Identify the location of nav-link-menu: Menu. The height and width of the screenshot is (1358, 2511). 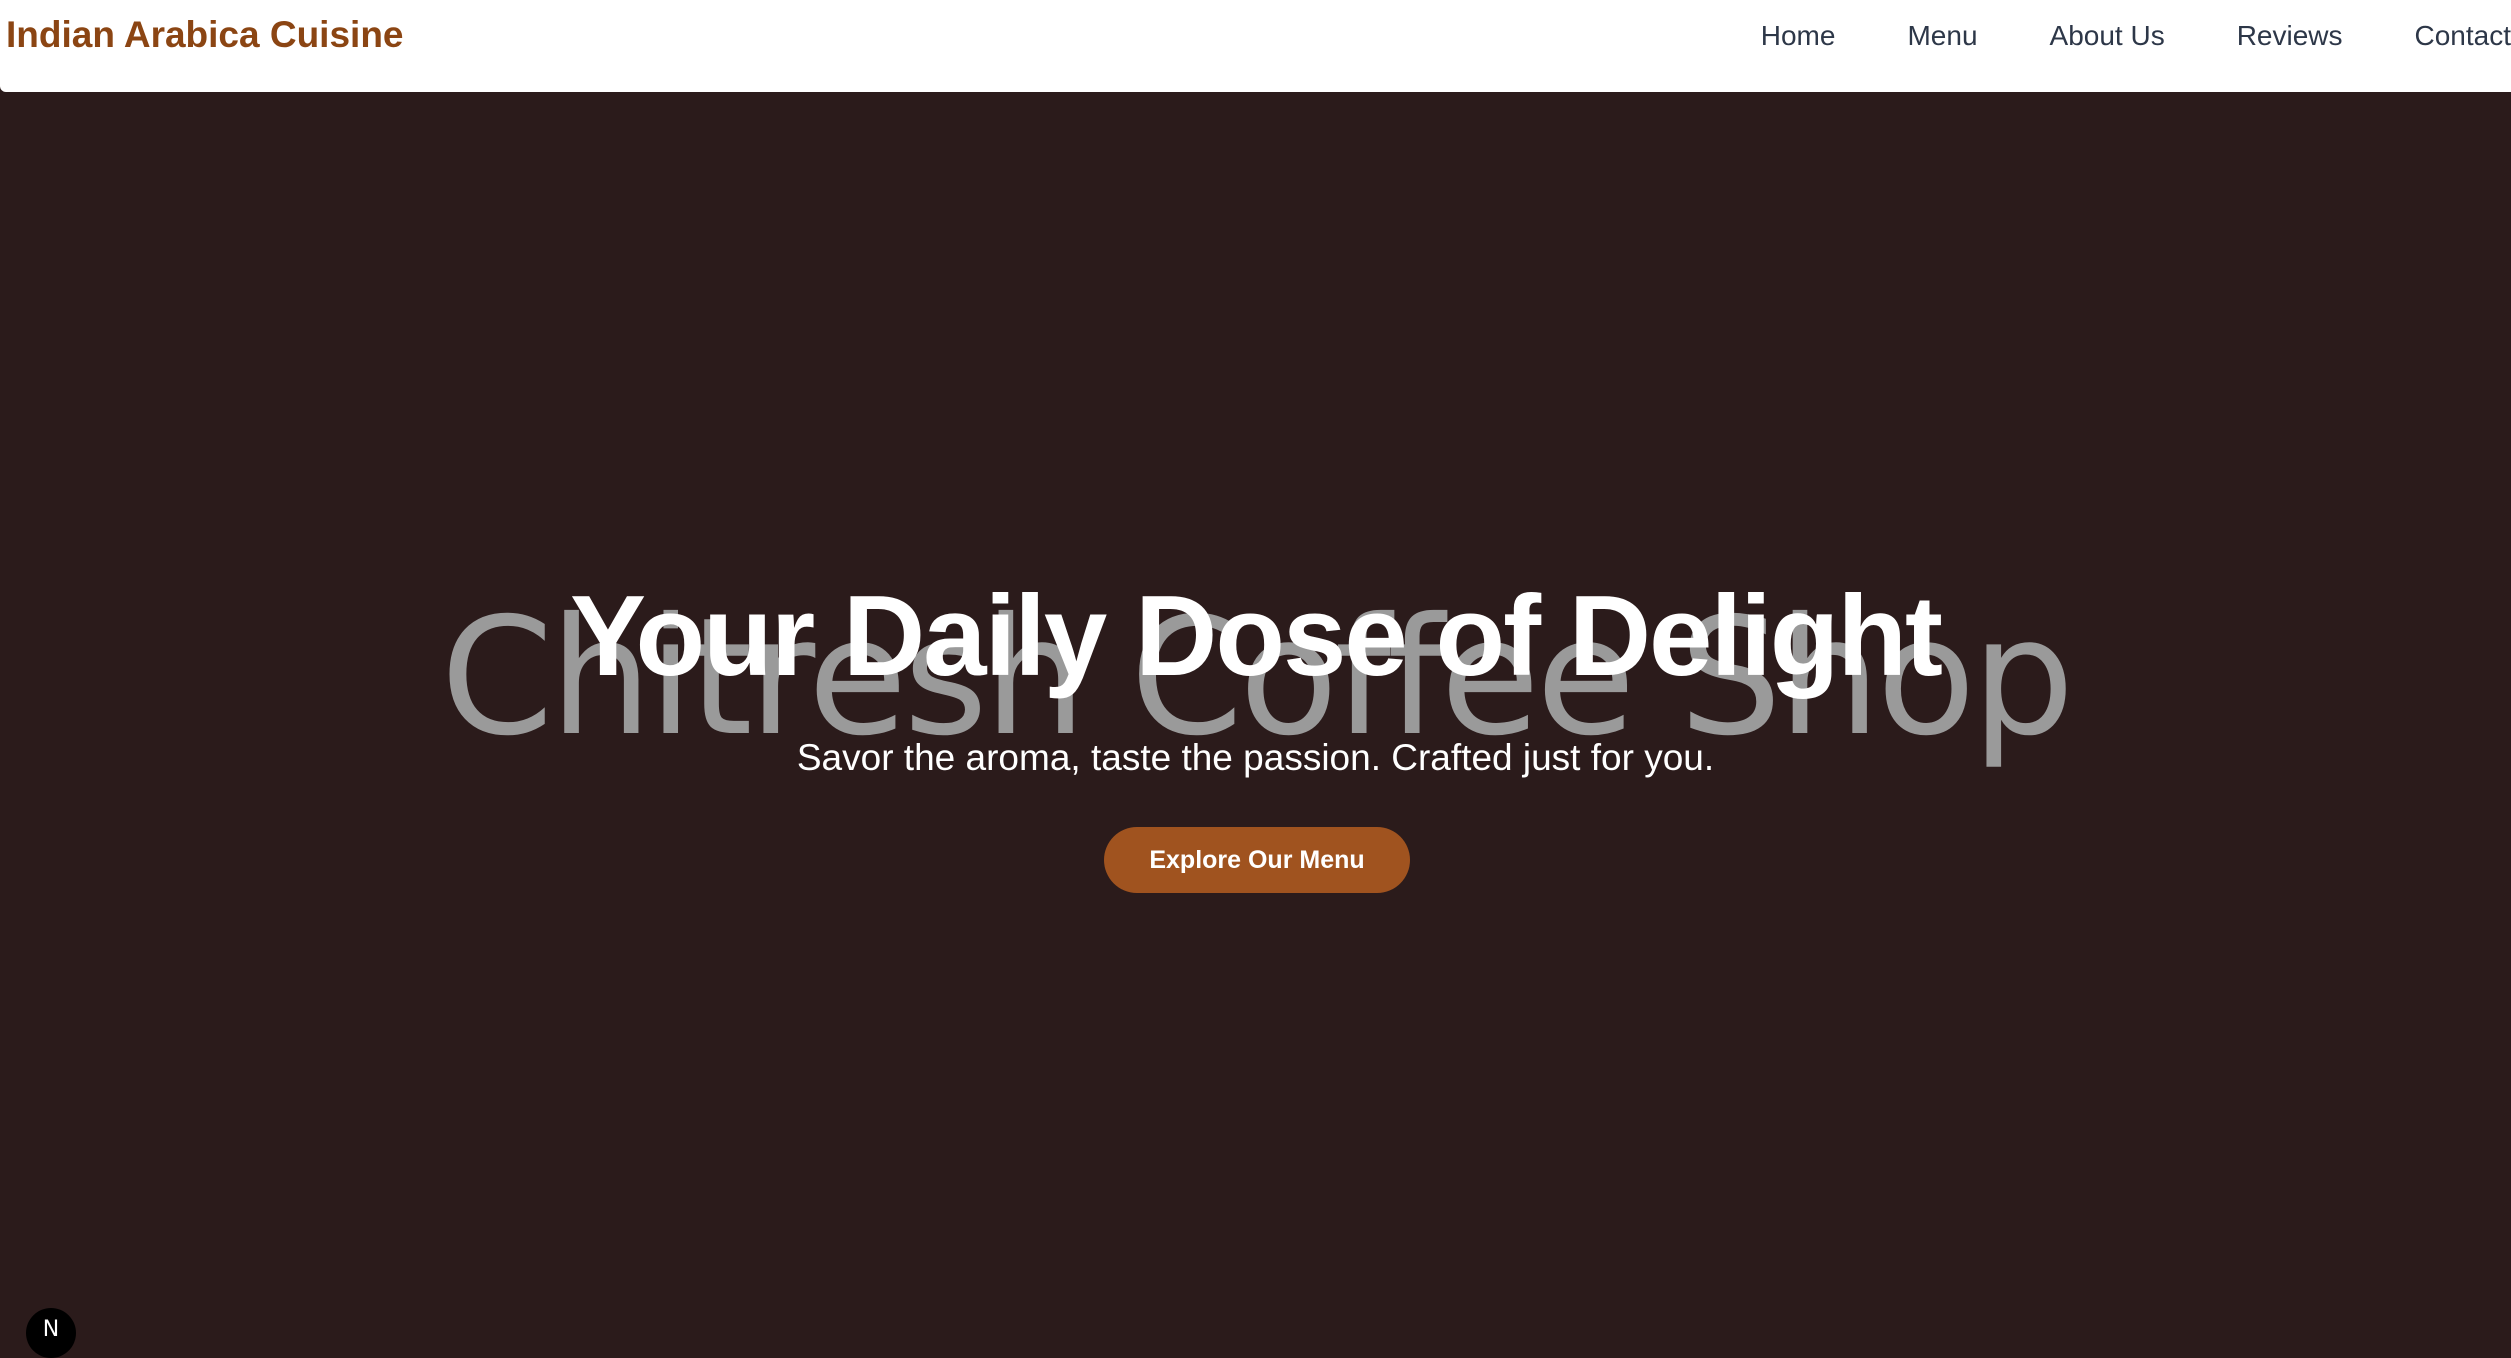
(1942, 36).